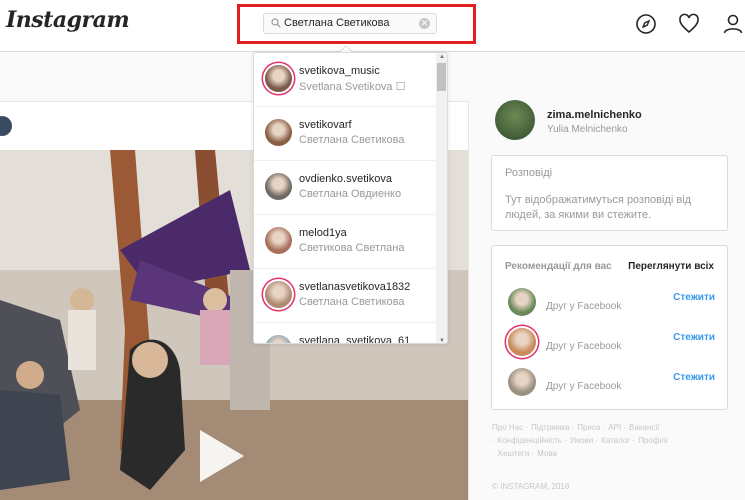 The image size is (745, 500). What do you see at coordinates (355, 287) in the screenshot?
I see `result-username: svetlanasvetikova1832` at bounding box center [355, 287].